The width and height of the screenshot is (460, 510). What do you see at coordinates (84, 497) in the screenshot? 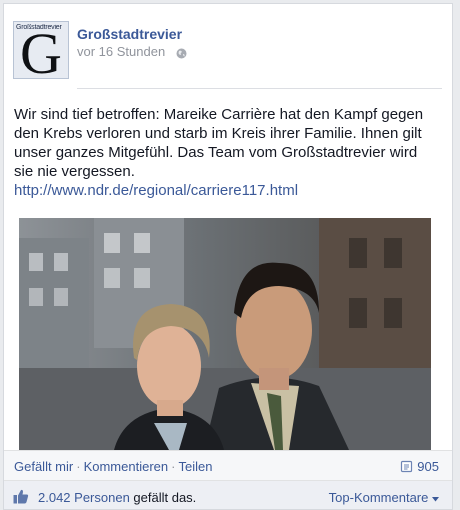
I see `likes-count-link: 2.042 Personen` at bounding box center [84, 497].